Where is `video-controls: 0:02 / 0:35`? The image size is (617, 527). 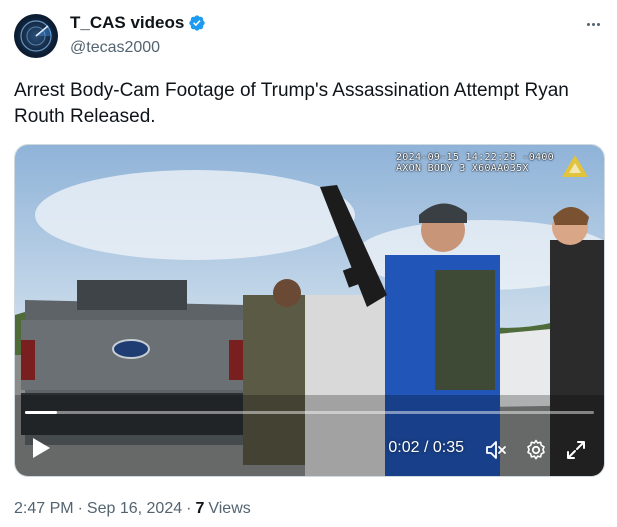
video-controls: 0:02 / 0:35 is located at coordinates (309, 448).